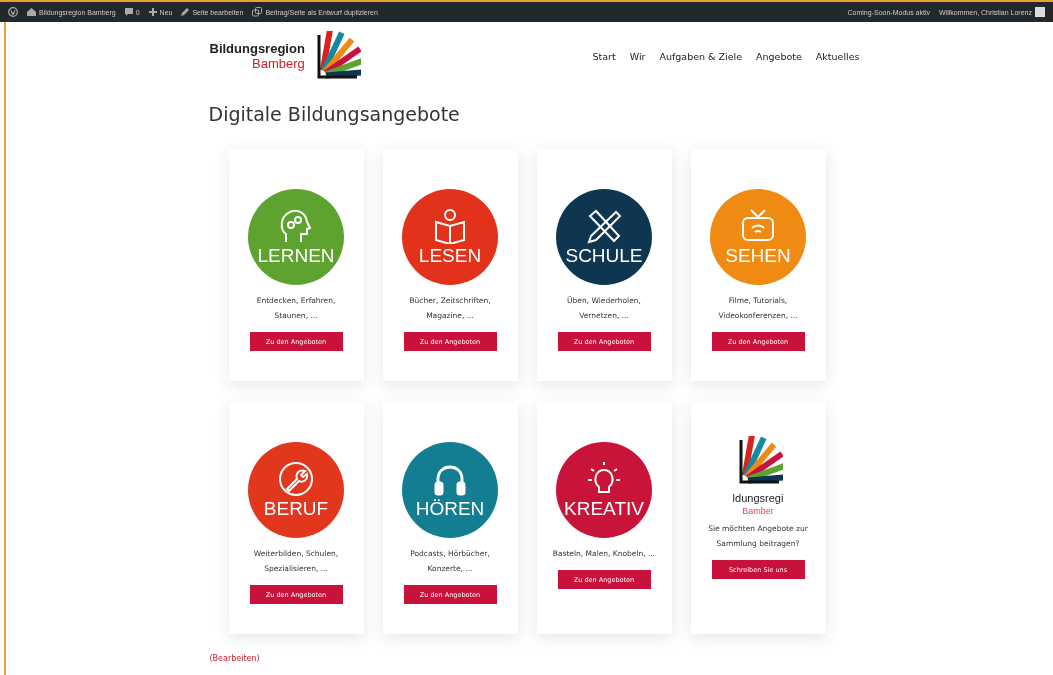  I want to click on logo-subtitle: Bamber, so click(758, 511).